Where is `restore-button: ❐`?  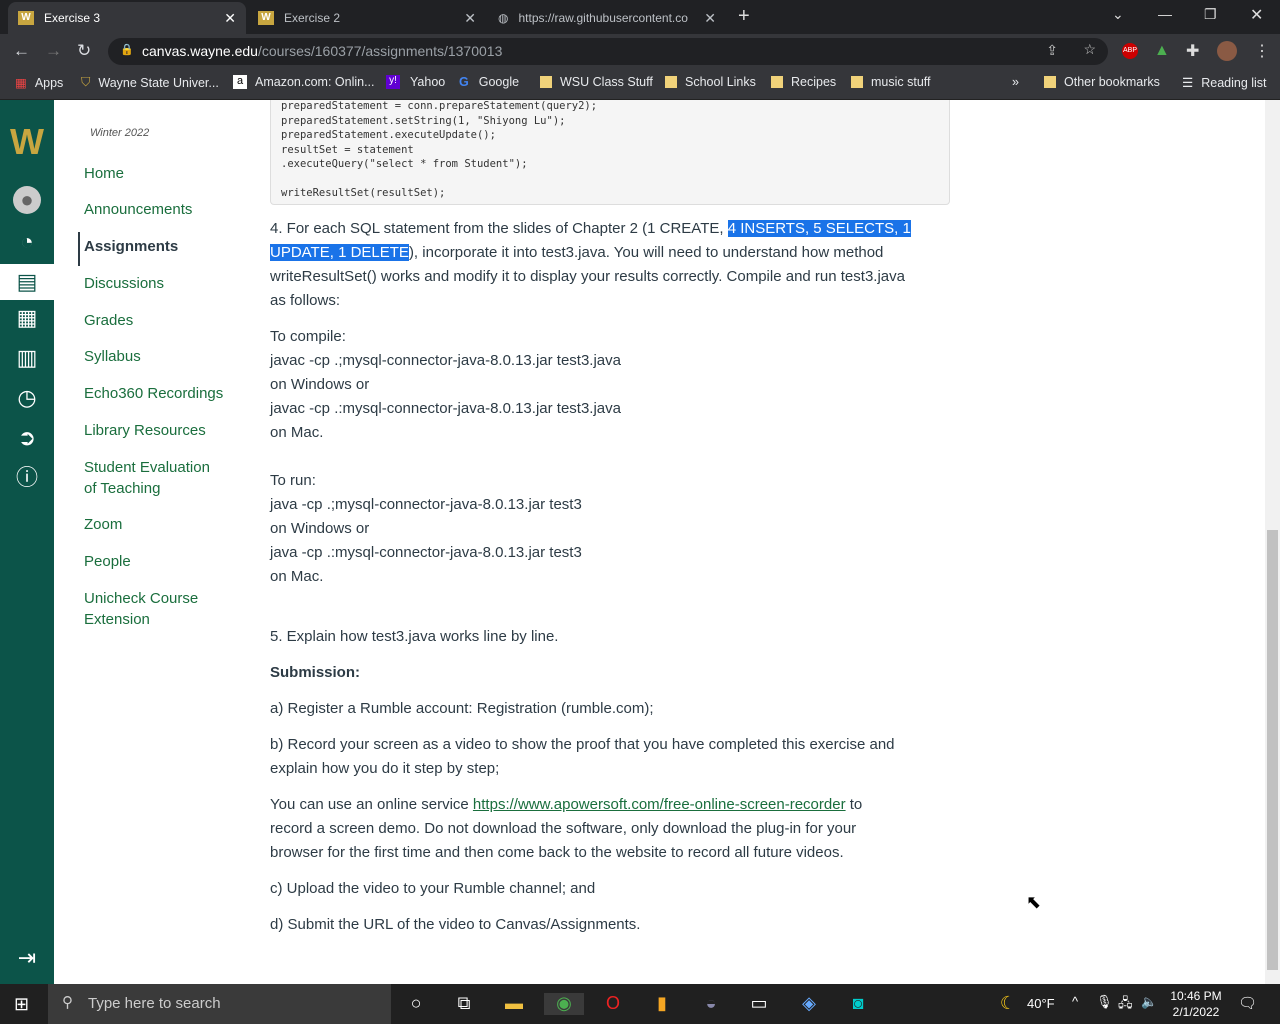 restore-button: ❐ is located at coordinates (1210, 14).